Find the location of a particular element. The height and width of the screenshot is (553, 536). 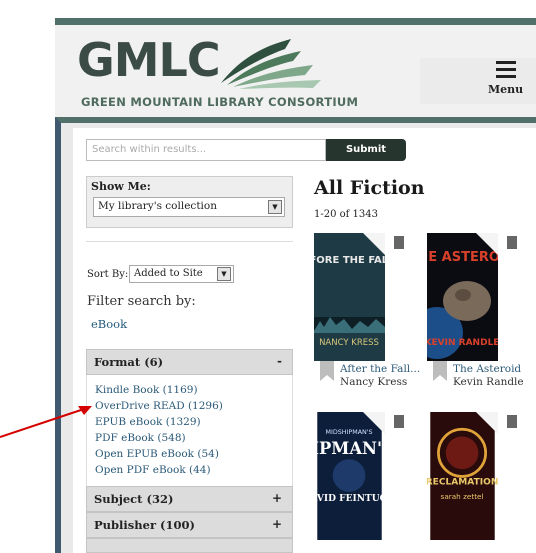

sidebar-divider is located at coordinates (189, 241).